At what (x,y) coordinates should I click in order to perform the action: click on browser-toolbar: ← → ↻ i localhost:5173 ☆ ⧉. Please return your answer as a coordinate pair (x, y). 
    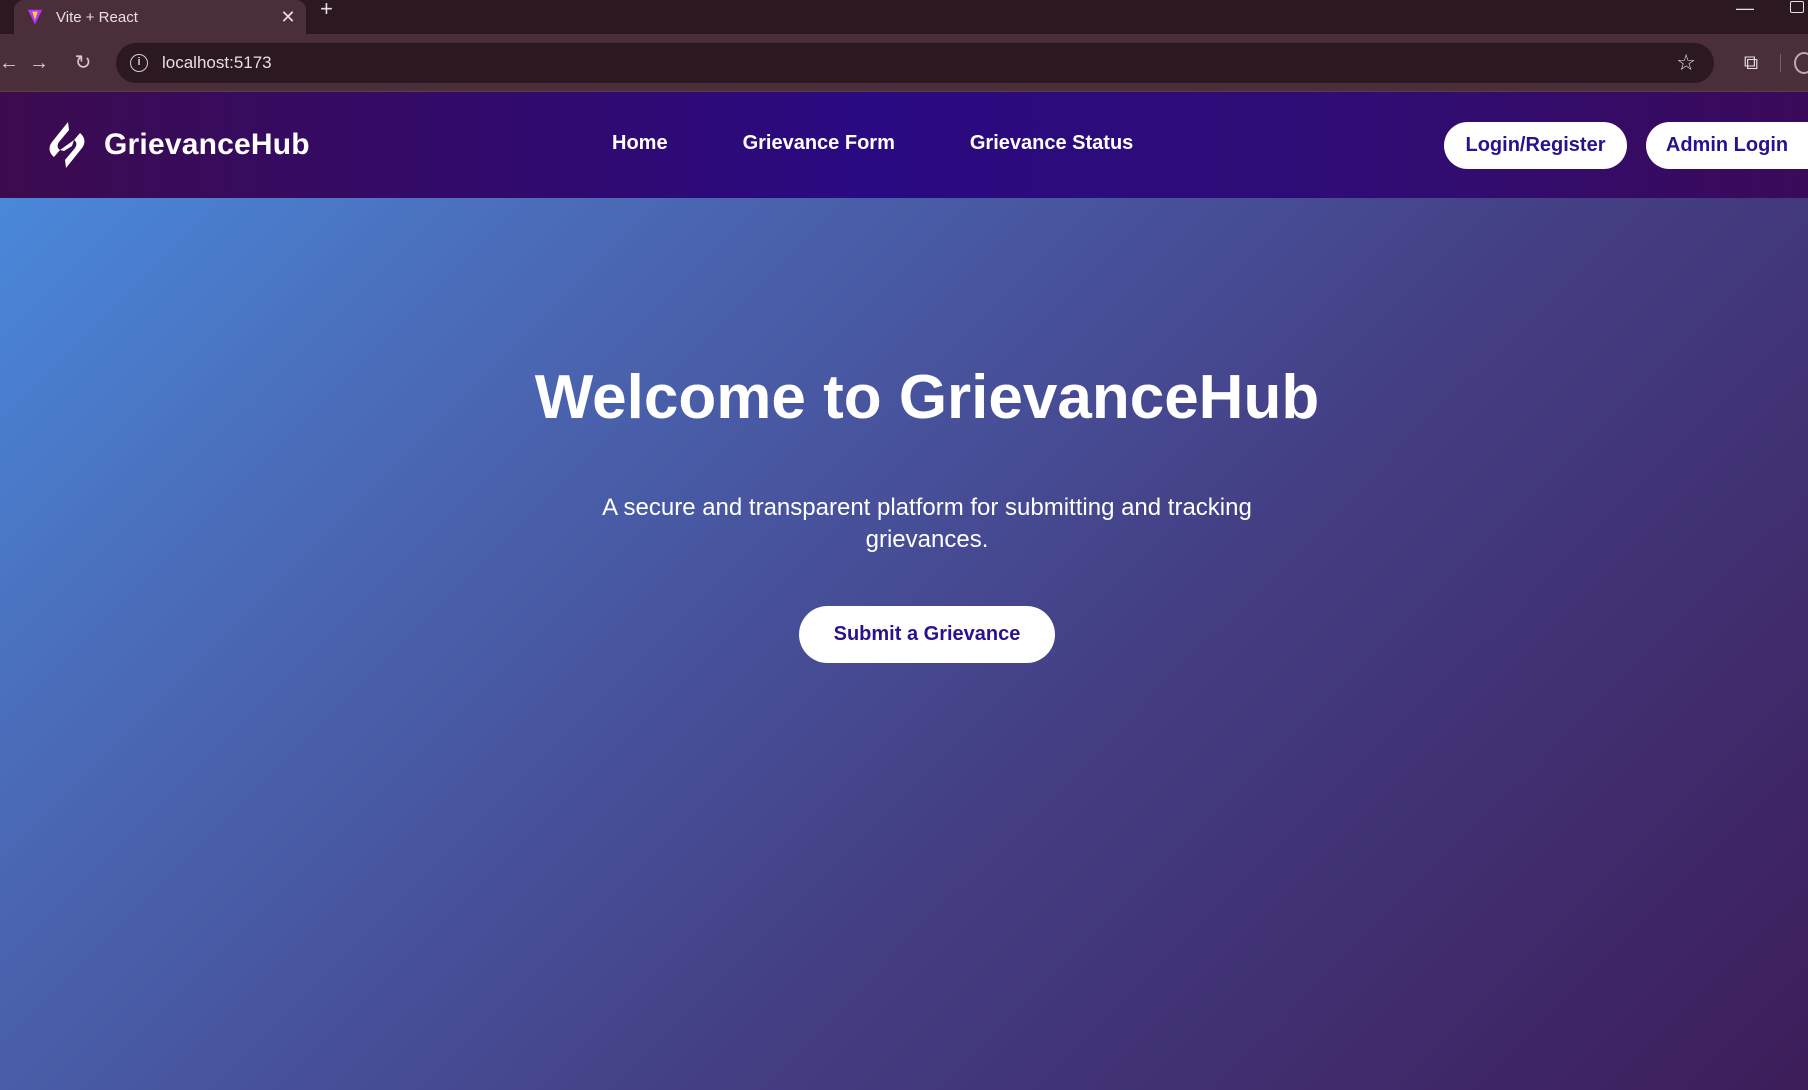
    Looking at the image, I should click on (904, 63).